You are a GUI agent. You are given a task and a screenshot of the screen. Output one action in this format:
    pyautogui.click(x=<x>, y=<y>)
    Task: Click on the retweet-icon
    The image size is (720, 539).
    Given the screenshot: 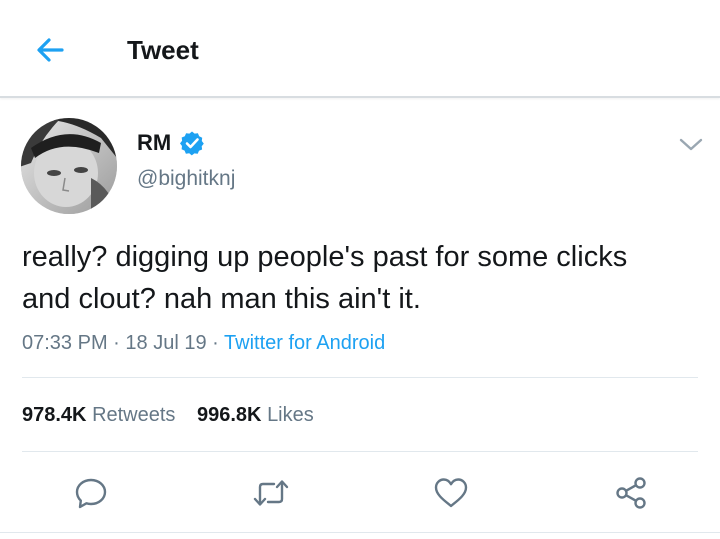 What is the action you would take?
    pyautogui.click(x=271, y=493)
    